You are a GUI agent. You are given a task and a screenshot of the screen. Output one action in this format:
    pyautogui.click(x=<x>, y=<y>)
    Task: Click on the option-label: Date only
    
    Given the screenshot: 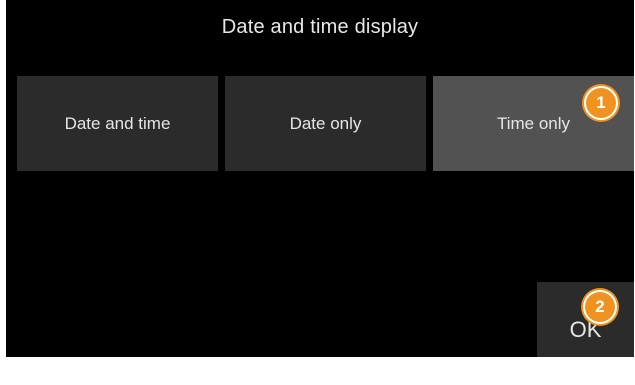 What is the action you would take?
    pyautogui.click(x=325, y=123)
    